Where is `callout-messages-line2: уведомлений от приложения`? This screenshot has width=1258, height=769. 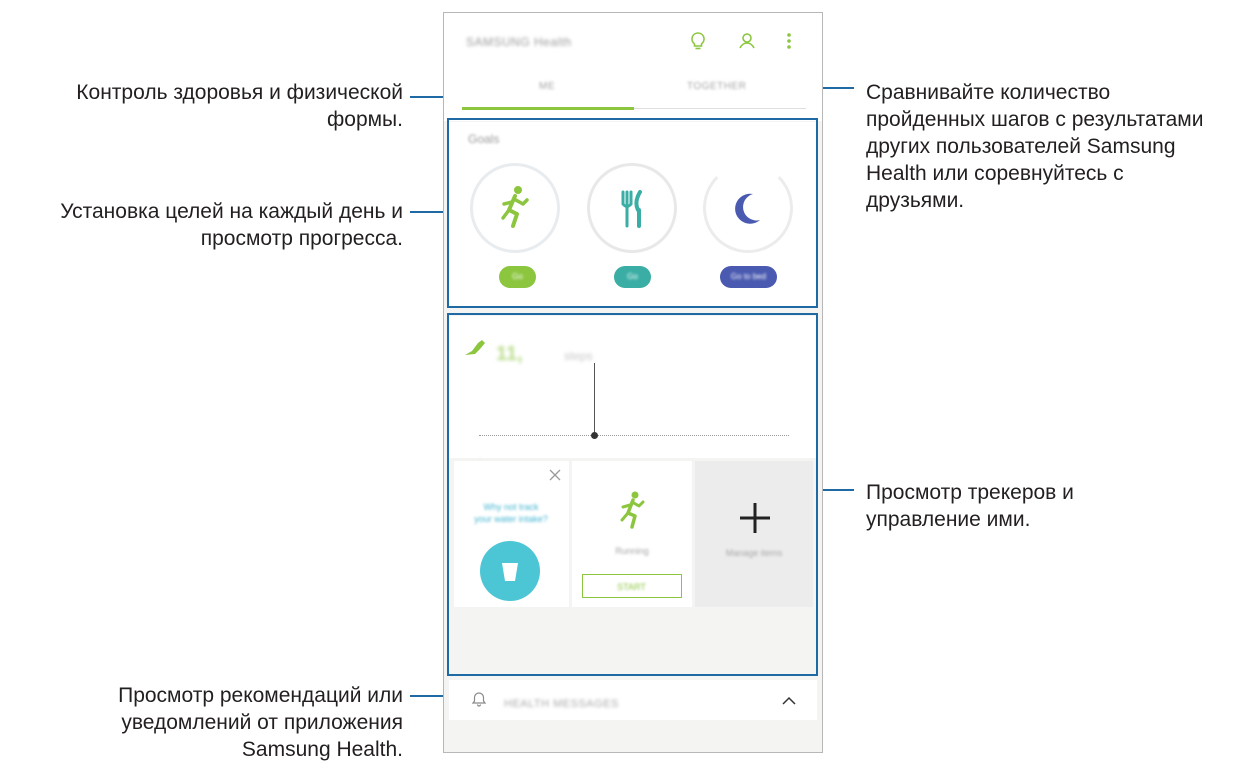 callout-messages-line2: уведомлений от приложения is located at coordinates (262, 722).